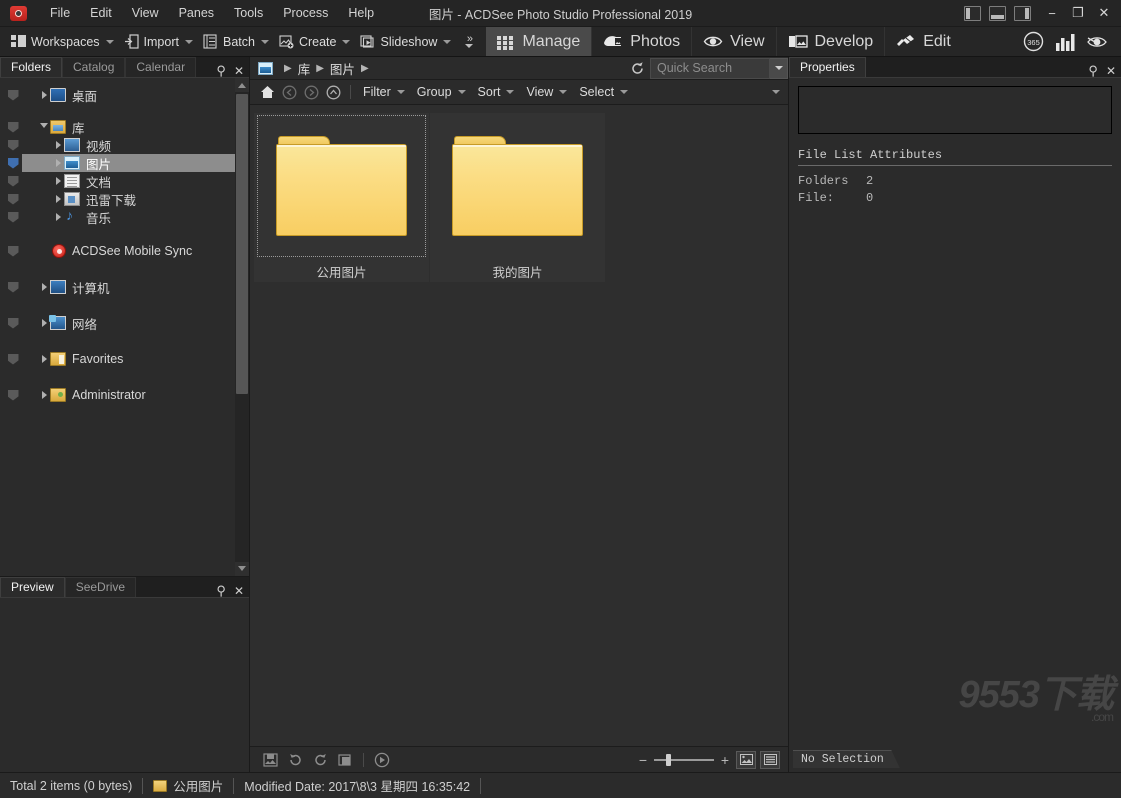 The height and width of the screenshot is (798, 1121). I want to click on eye-slash-icon, so click(1097, 42).